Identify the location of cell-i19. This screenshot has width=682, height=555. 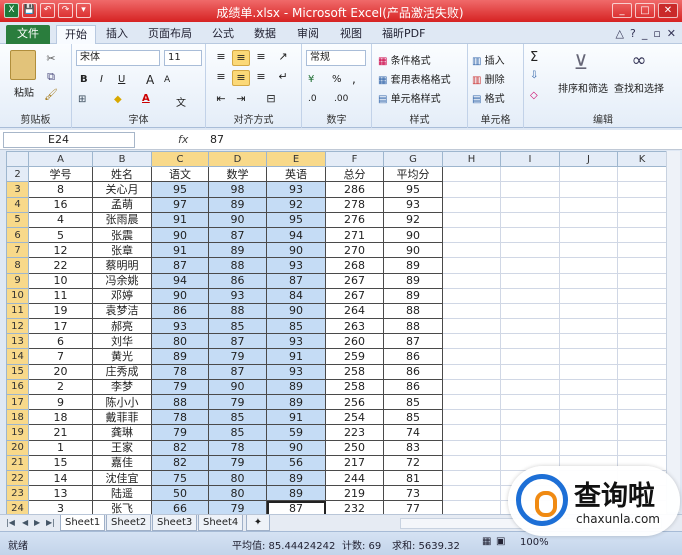
(530, 432).